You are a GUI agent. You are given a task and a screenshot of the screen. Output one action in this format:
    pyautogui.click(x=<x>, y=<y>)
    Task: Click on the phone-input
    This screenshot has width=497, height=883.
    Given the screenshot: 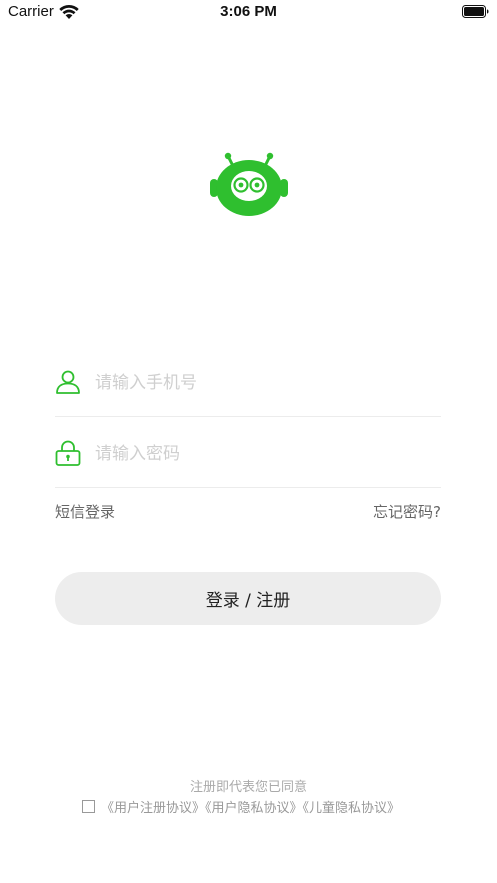 What is the action you would take?
    pyautogui.click(x=265, y=383)
    